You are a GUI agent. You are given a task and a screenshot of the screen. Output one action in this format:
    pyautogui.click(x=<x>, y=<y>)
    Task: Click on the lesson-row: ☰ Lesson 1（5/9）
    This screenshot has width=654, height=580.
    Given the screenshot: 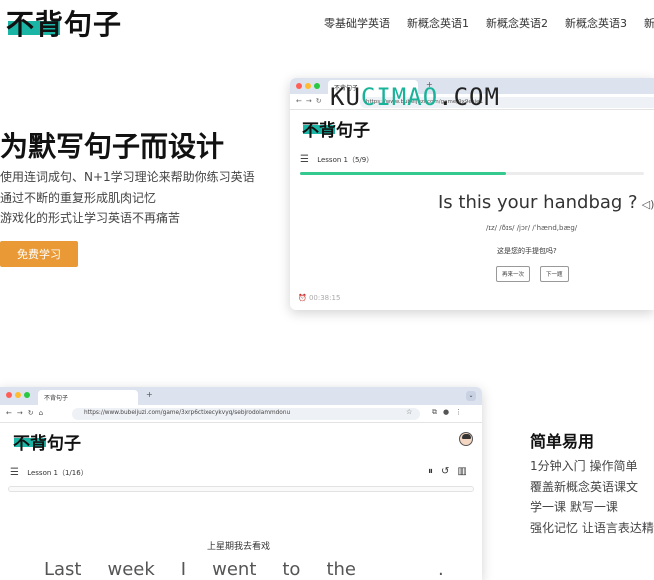 What is the action you would take?
    pyautogui.click(x=336, y=159)
    